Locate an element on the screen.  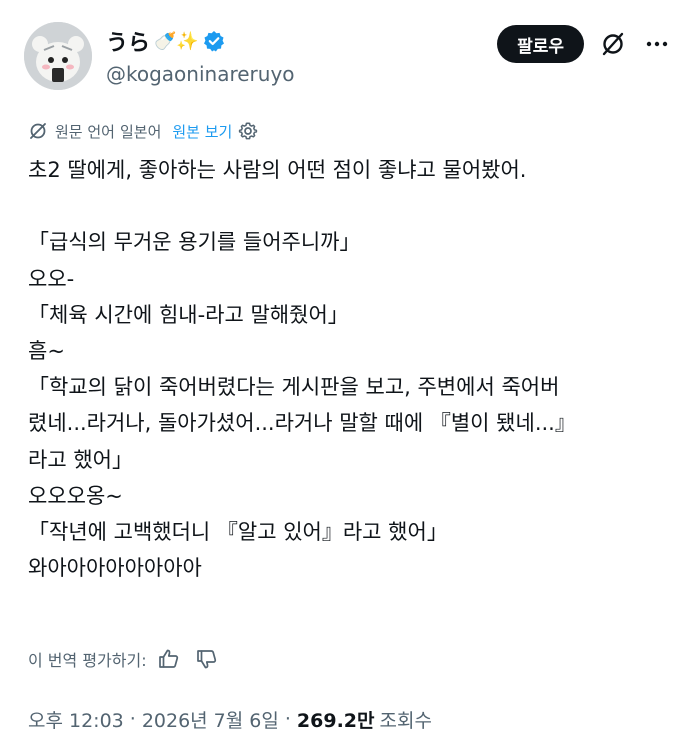
more-options-icon is located at coordinates (657, 44).